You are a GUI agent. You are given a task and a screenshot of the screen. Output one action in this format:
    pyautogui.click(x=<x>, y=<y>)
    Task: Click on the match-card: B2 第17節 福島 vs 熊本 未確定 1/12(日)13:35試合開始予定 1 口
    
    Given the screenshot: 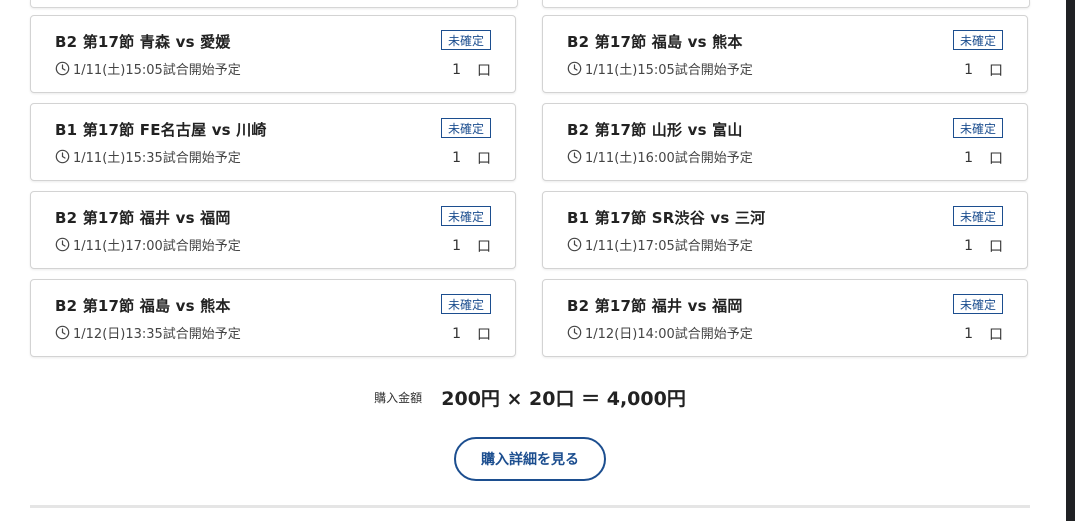 What is the action you would take?
    pyautogui.click(x=273, y=318)
    